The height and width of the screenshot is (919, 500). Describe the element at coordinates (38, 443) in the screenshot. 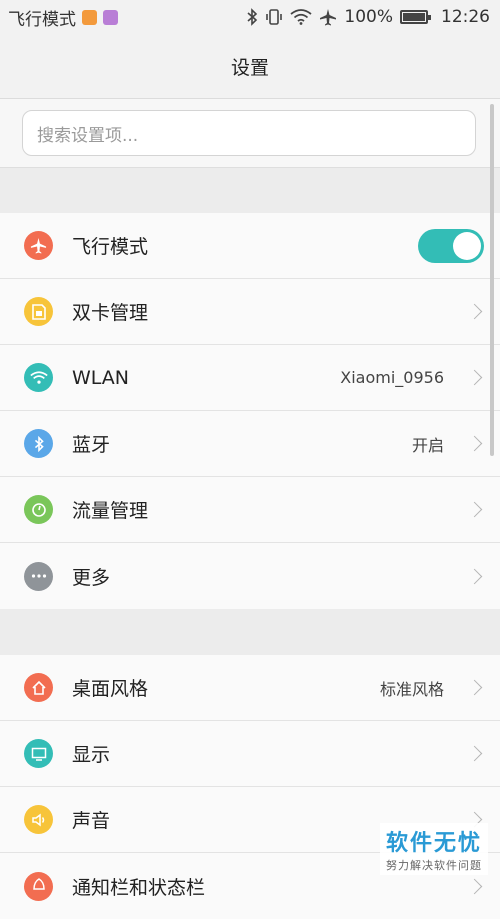

I see `bluetooth-icon` at that location.